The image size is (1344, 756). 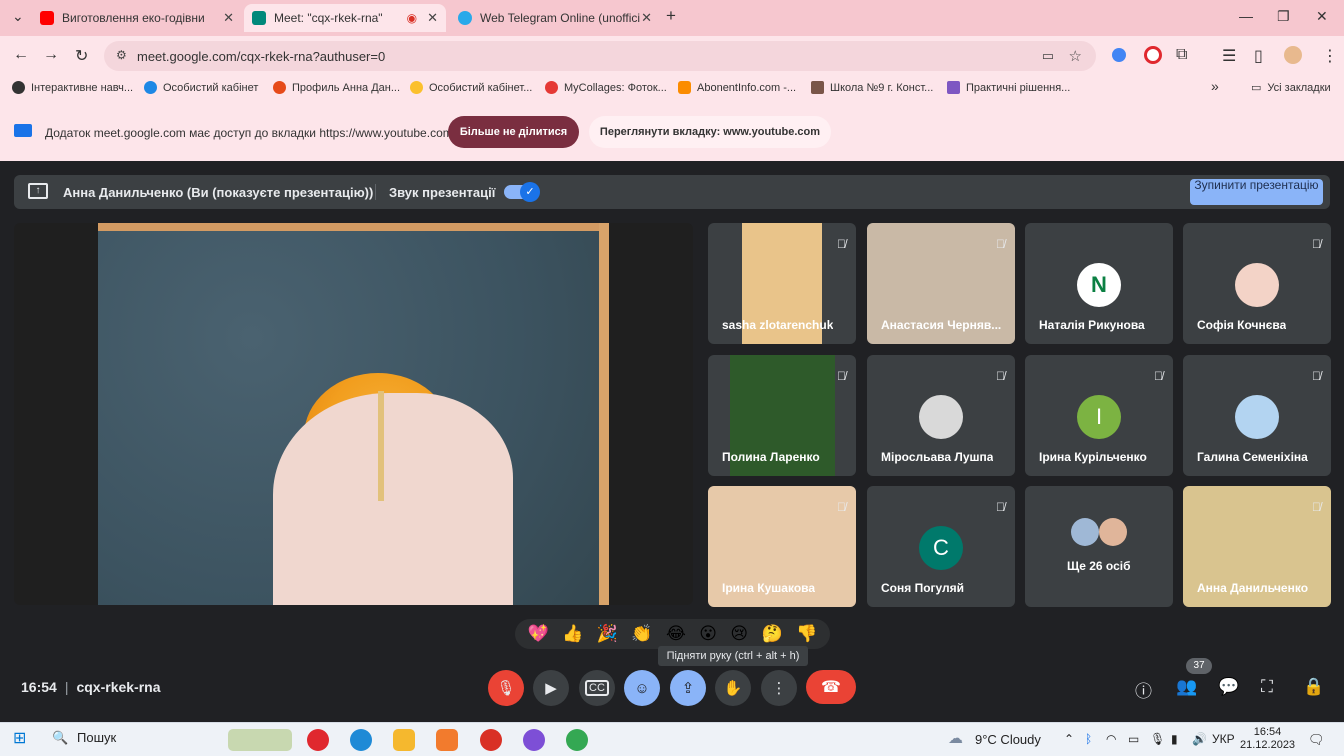 What do you see at coordinates (607, 634) in the screenshot?
I see `reaction-party: 🎉` at bounding box center [607, 634].